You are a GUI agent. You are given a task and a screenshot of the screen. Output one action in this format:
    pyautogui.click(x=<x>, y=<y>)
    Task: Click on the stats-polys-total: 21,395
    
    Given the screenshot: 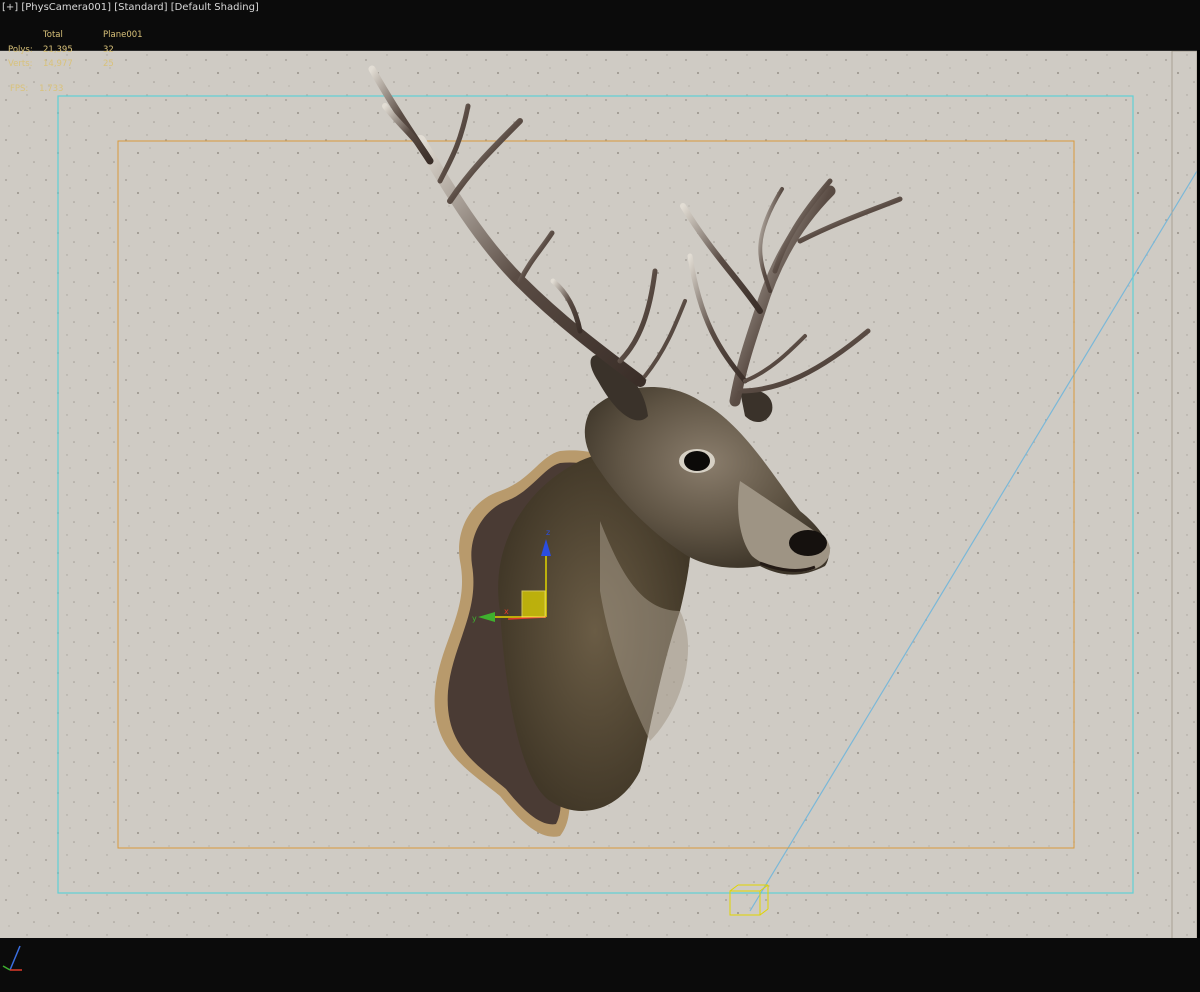 What is the action you would take?
    pyautogui.click(x=58, y=49)
    